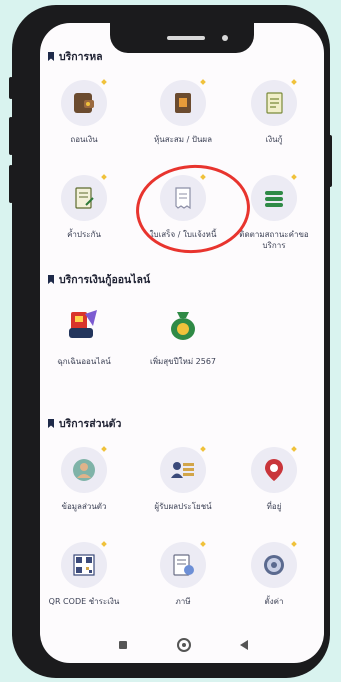 The width and height of the screenshot is (341, 682). I want to click on recent-apps-icon, so click(123, 645).